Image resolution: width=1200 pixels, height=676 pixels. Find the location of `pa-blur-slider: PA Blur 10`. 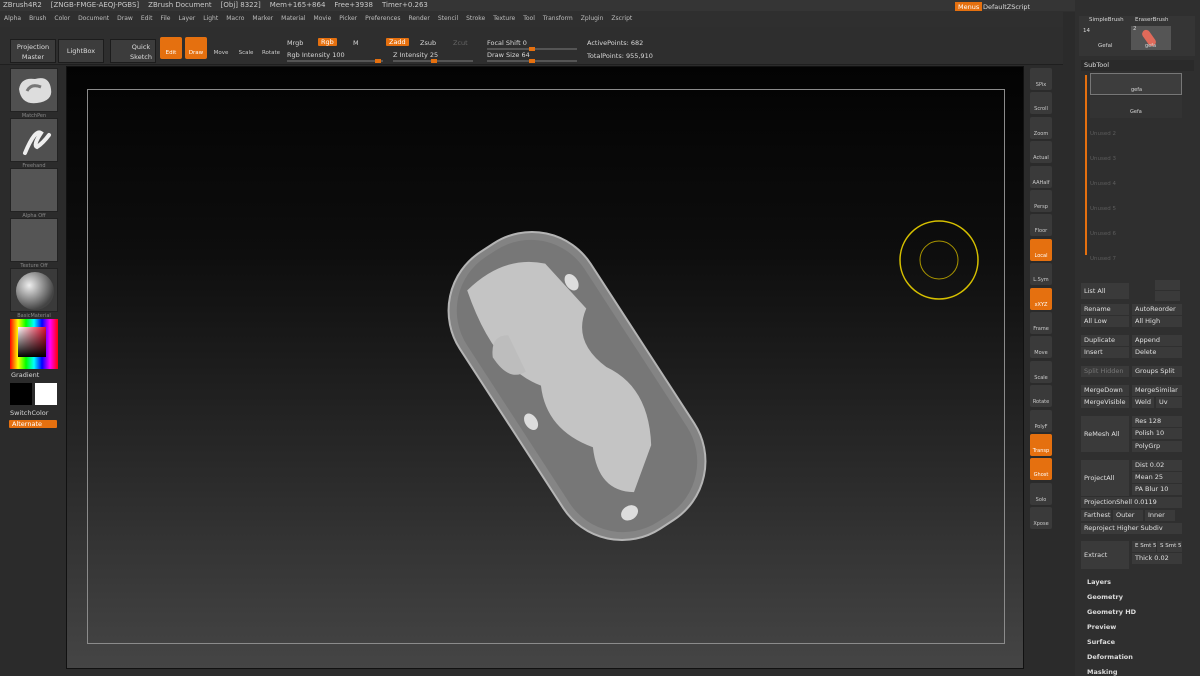

pa-blur-slider: PA Blur 10 is located at coordinates (1157, 489).